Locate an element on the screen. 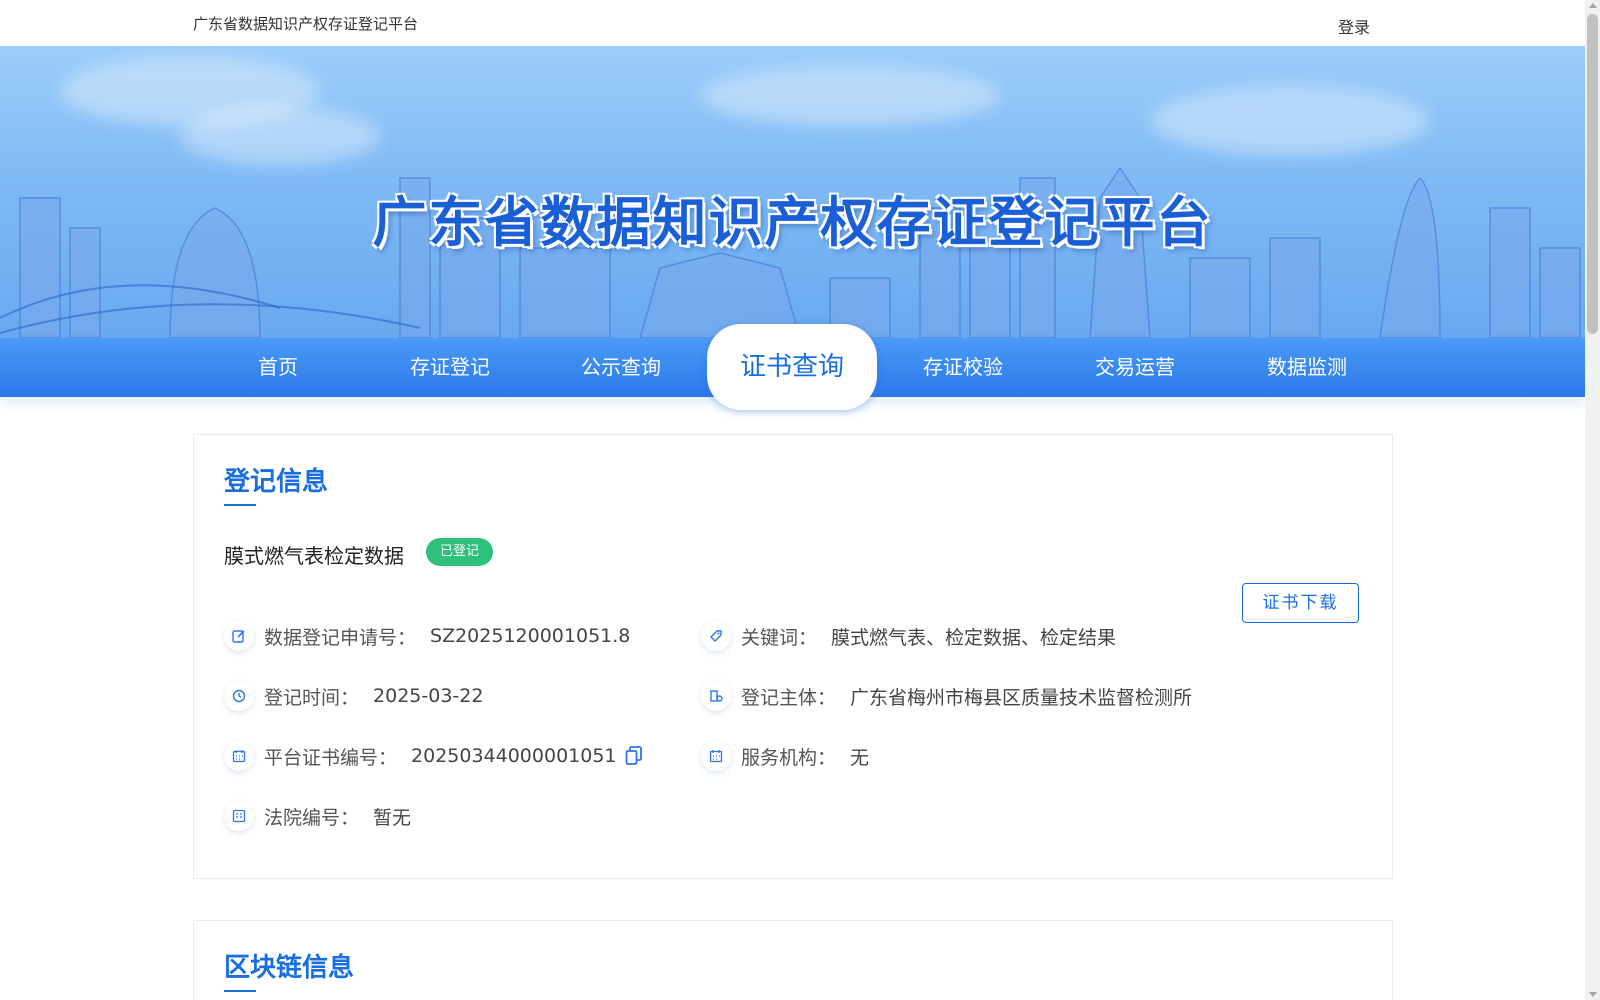  field-value: 暂无 is located at coordinates (392, 817).